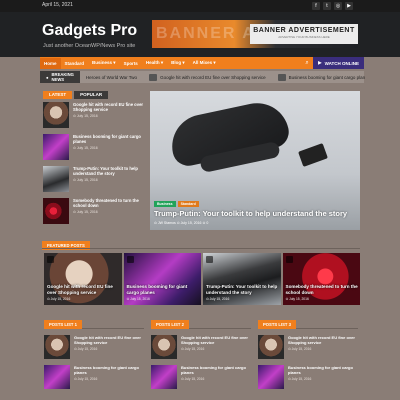 Image resolution: width=400 pixels, height=400 pixels. I want to click on banner-subtitle: ADVERTISE YOUR BUSINESS HERE, so click(304, 37).